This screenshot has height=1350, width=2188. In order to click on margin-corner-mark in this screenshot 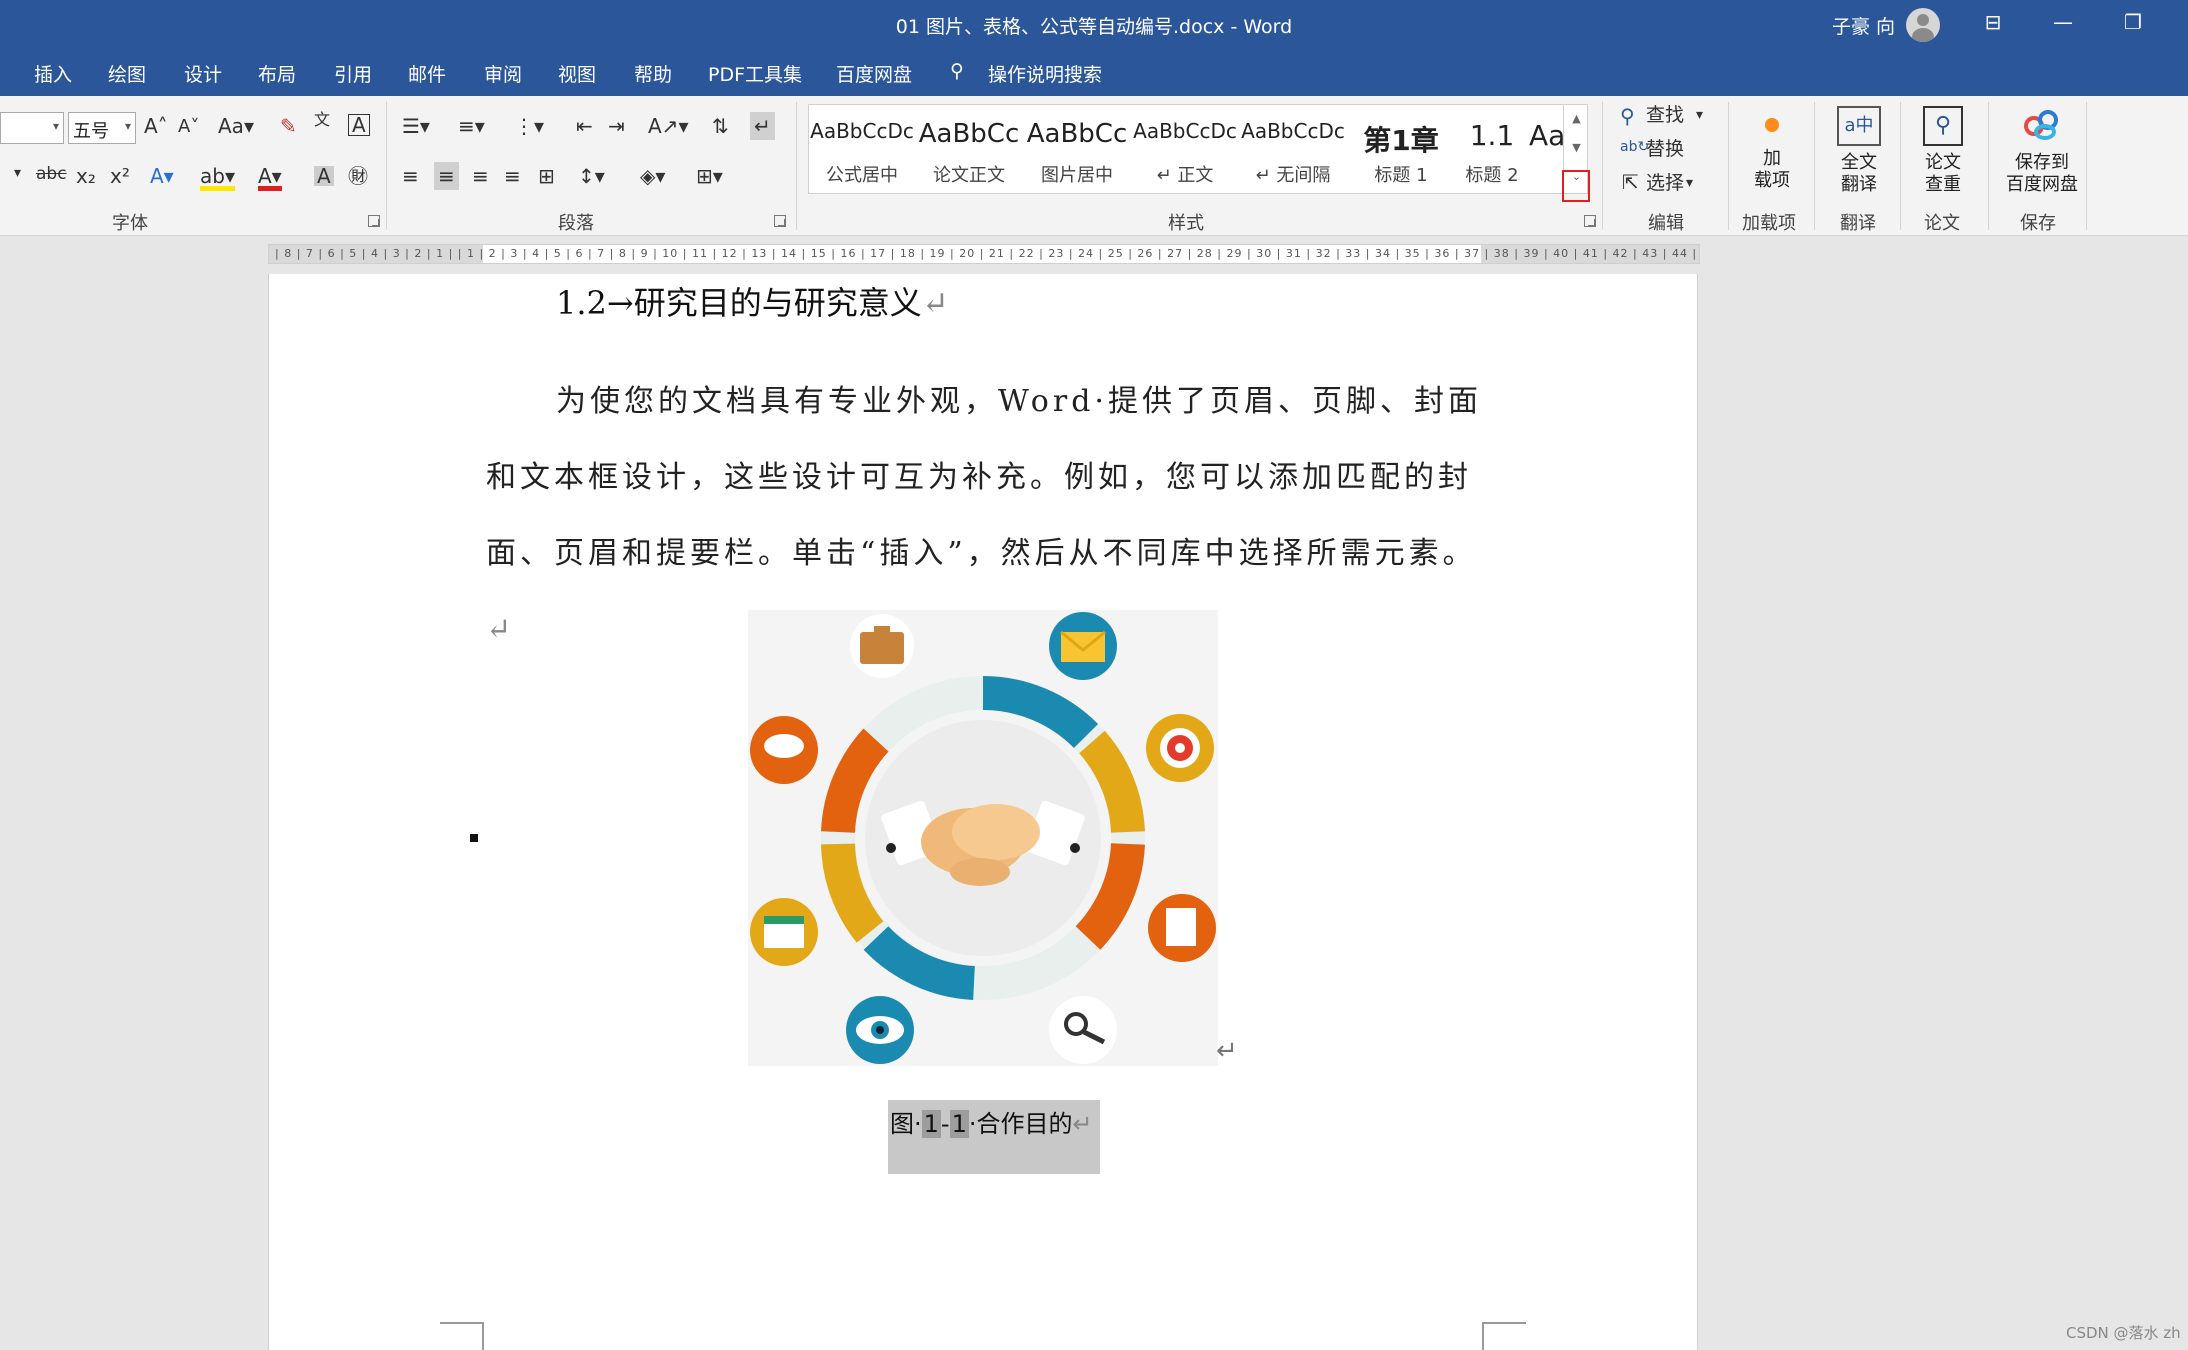, I will do `click(462, 1336)`.